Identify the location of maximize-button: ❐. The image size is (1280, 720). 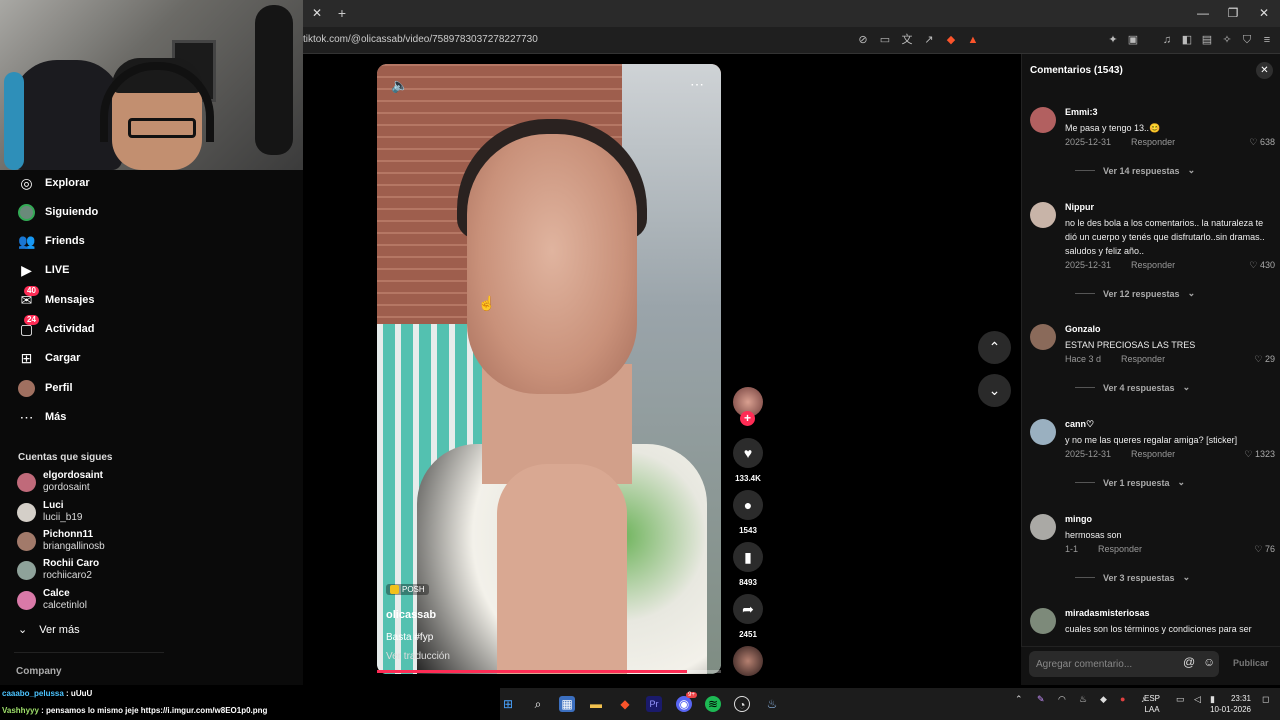
(1233, 13).